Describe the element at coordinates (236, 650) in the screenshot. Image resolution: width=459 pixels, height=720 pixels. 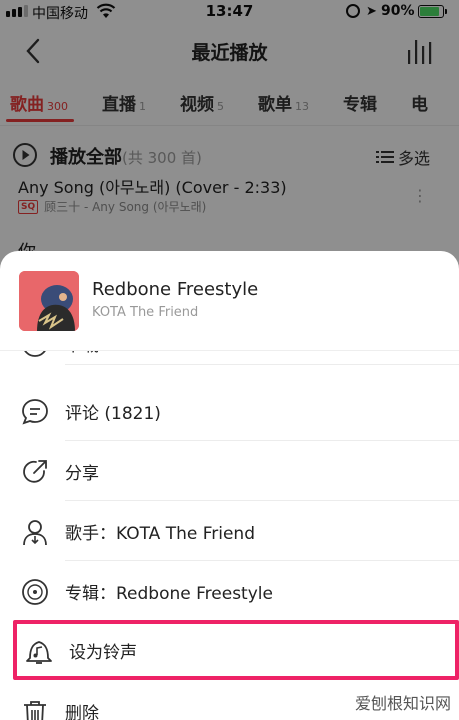
I see `set-ringtone-menu-item: 设为铃声` at that location.